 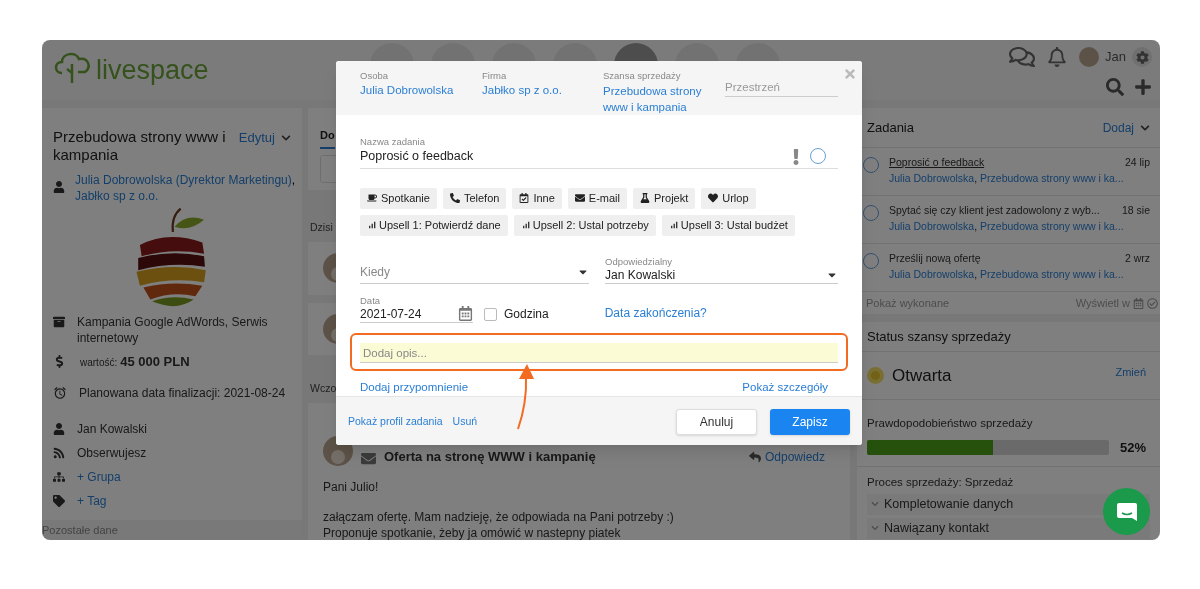 I want to click on plus-icon, so click(x=1143, y=87).